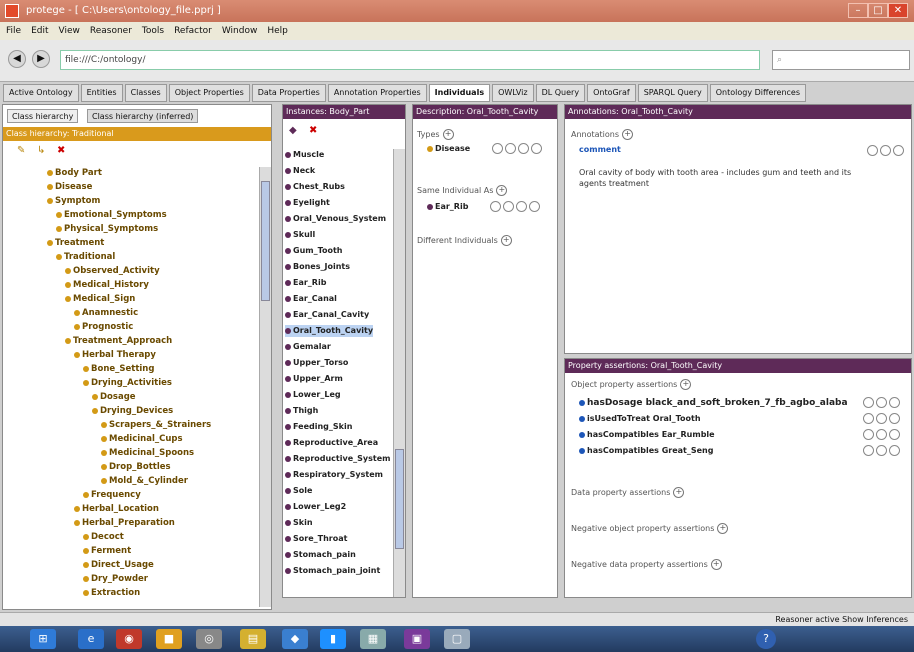 The height and width of the screenshot is (652, 914). I want to click on add-type-icon: +, so click(448, 134).